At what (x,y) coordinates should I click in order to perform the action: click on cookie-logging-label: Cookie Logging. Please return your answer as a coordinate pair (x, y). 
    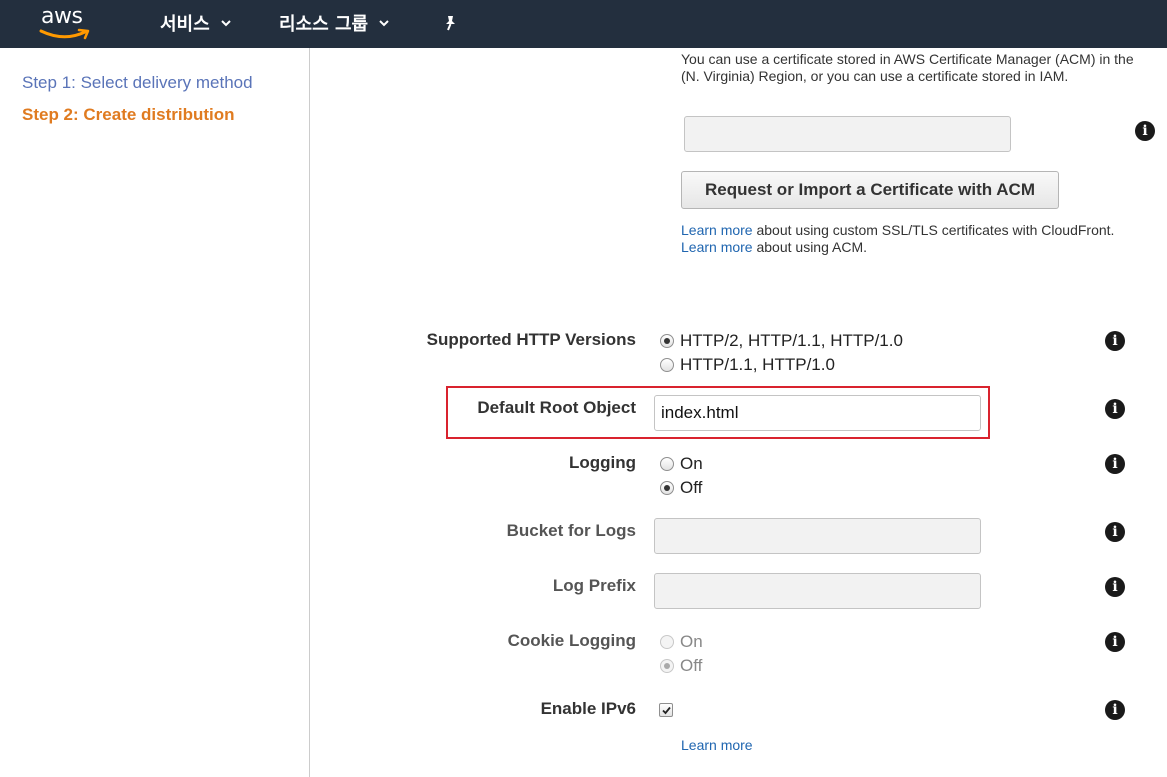
    Looking at the image, I should click on (571, 640).